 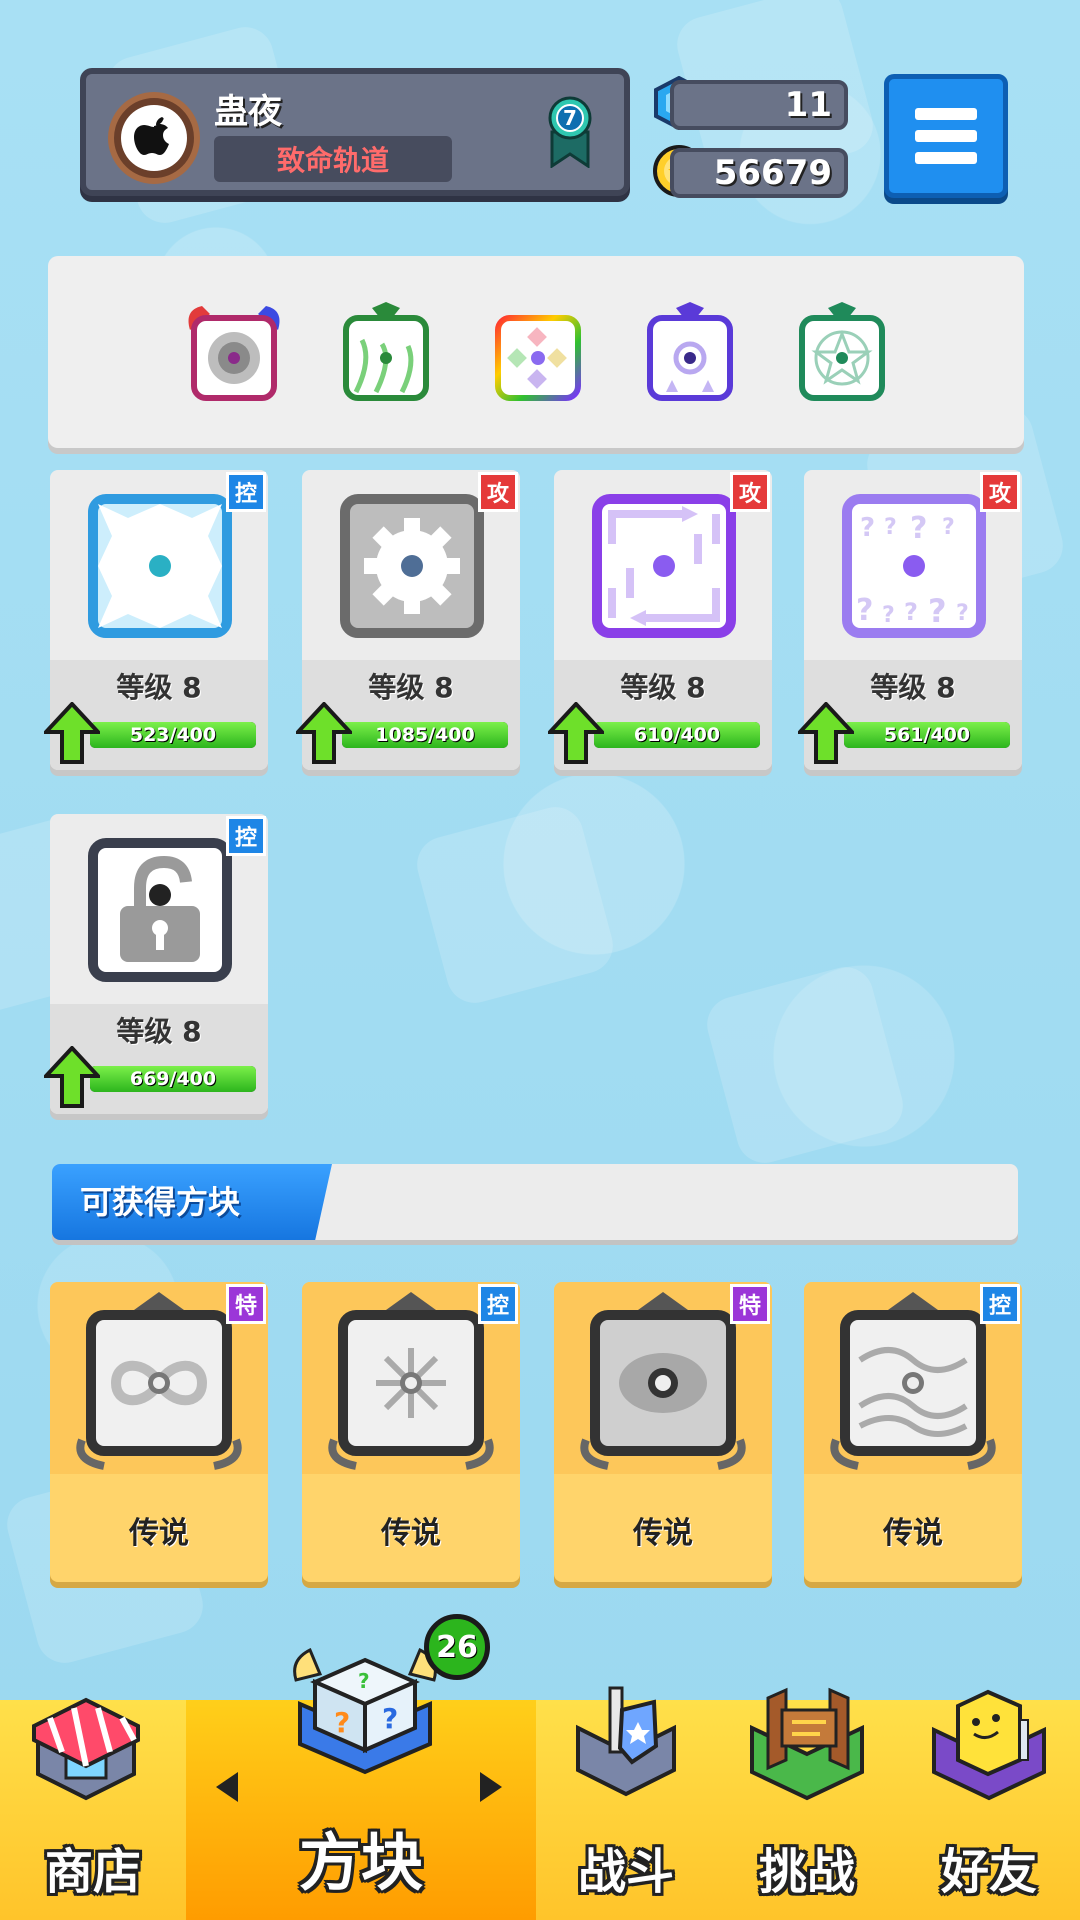 I want to click on wave-icon, so click(x=913, y=1392).